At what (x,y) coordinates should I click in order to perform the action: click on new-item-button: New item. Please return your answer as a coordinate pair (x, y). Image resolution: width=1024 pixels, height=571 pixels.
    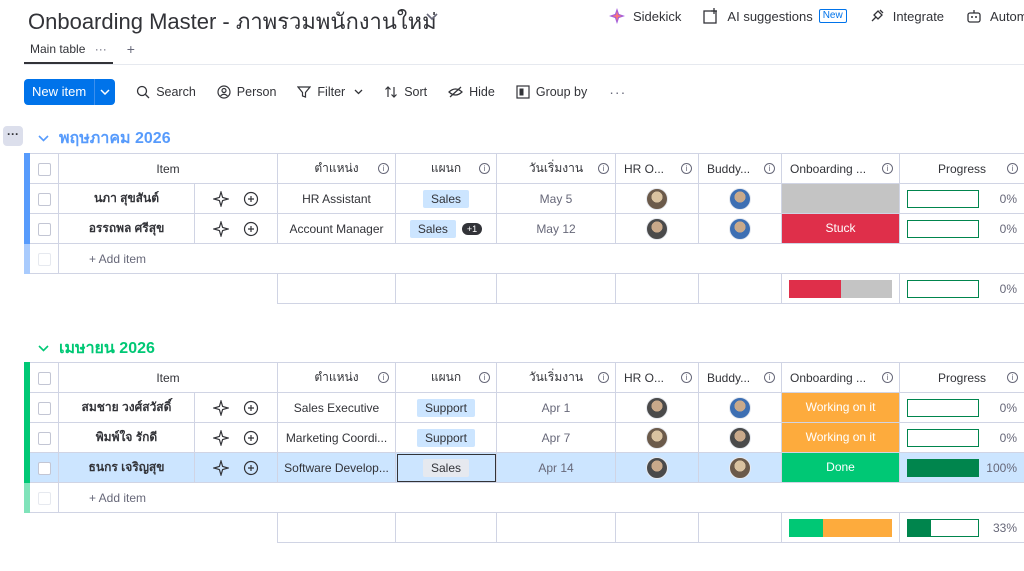
    Looking at the image, I should click on (70, 92).